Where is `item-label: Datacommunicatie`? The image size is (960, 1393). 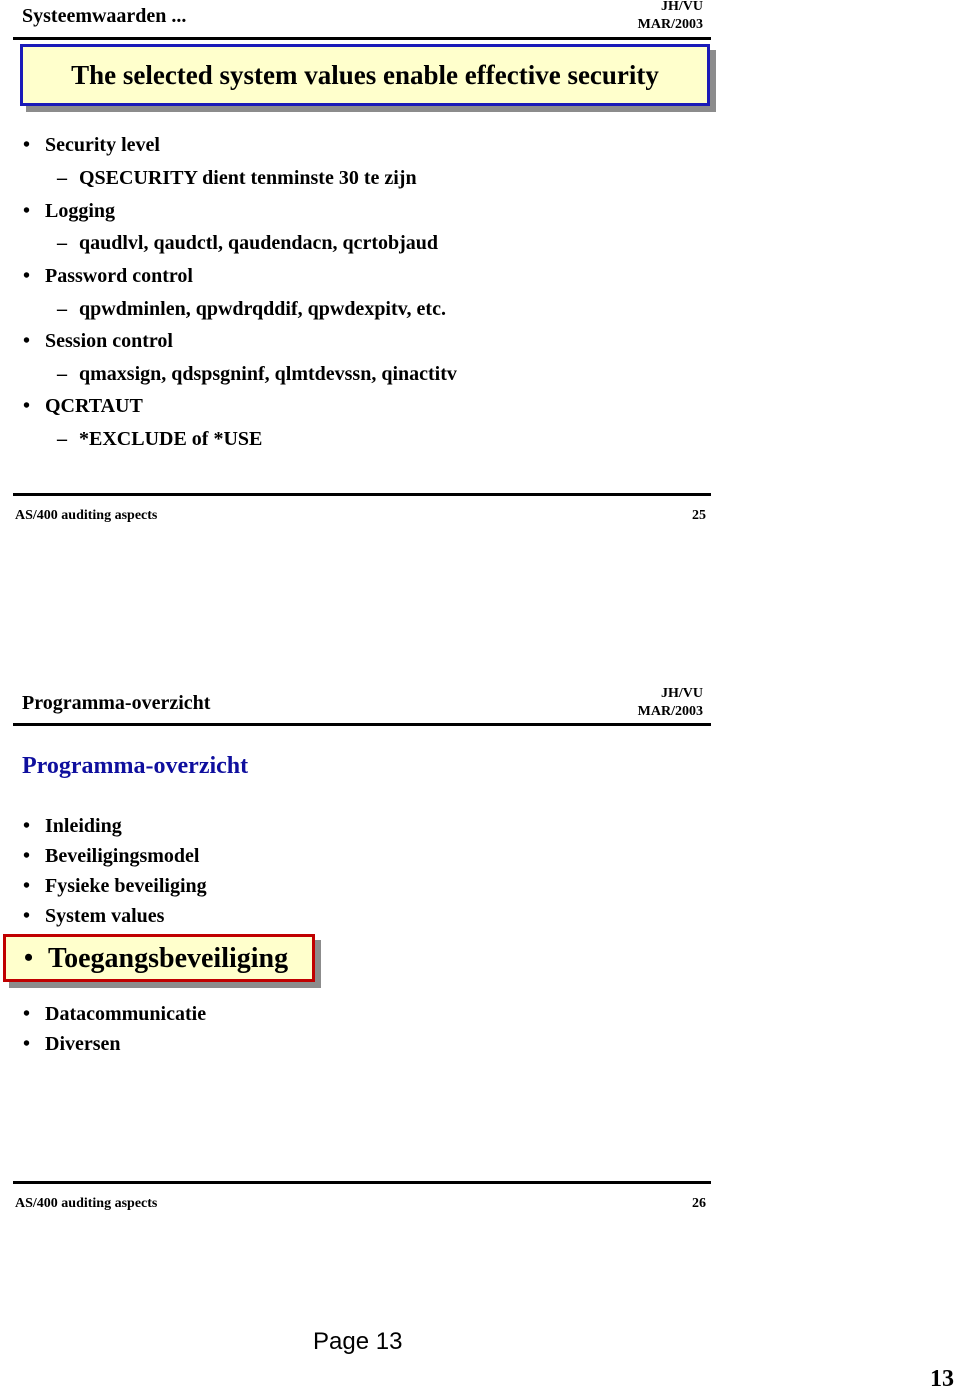 item-label: Datacommunicatie is located at coordinates (126, 1014).